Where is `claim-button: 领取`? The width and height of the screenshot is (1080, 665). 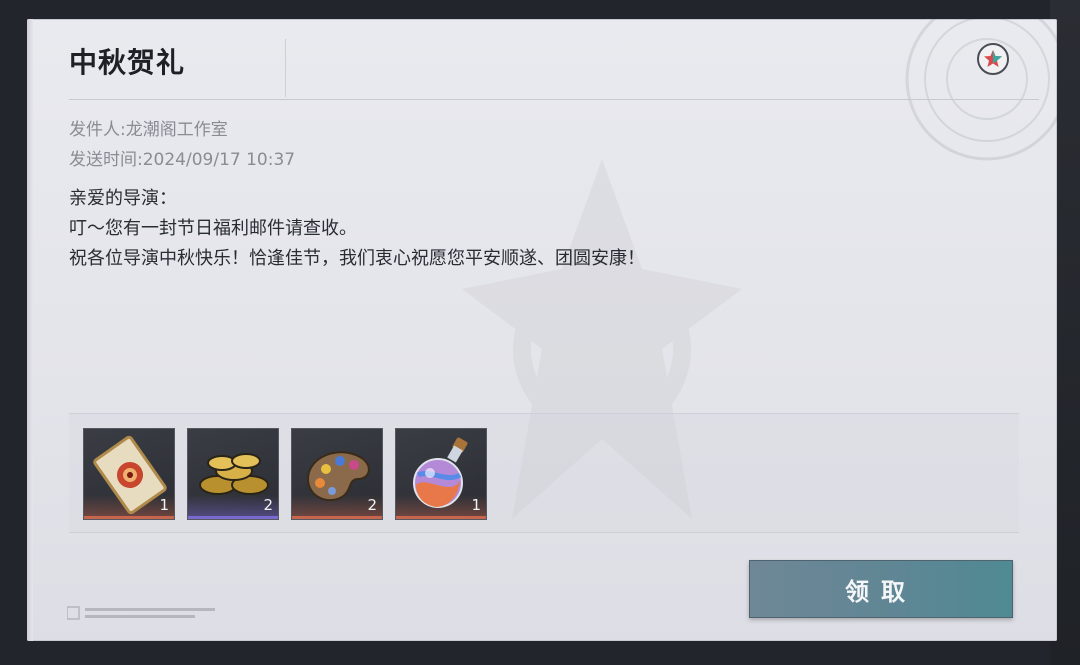 claim-button: 领取 is located at coordinates (881, 589).